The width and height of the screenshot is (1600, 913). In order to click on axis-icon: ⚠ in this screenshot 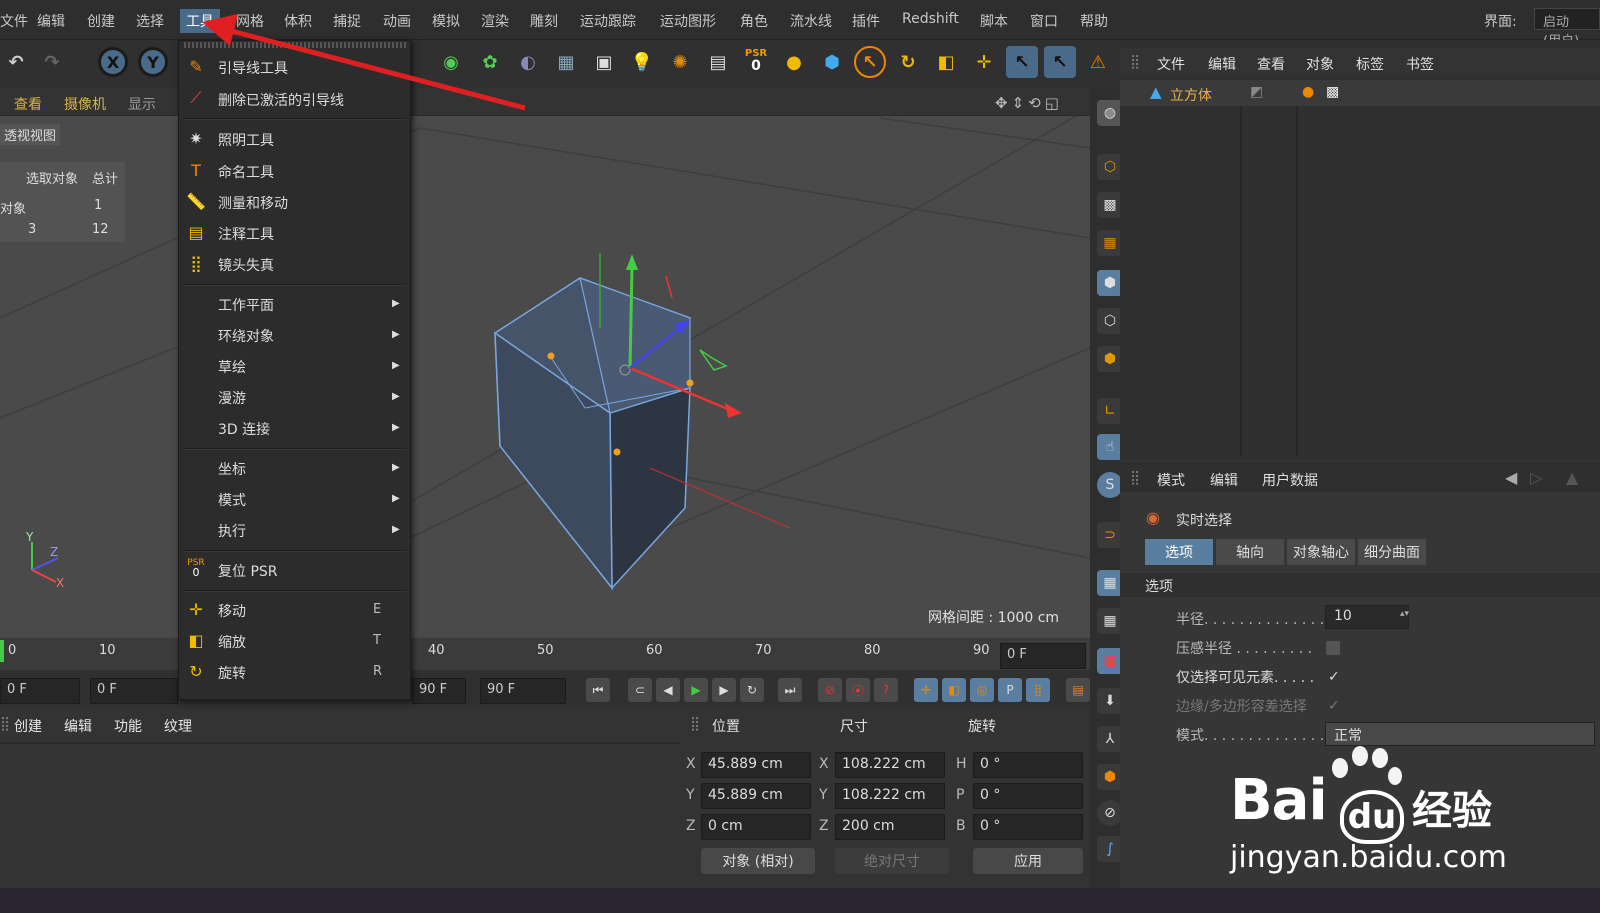, I will do `click(1098, 62)`.